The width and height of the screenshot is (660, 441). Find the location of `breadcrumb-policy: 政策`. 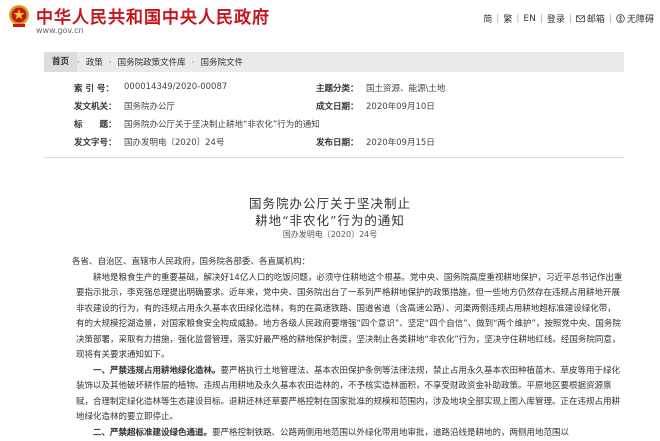

breadcrumb-policy: 政策 is located at coordinates (94, 62).